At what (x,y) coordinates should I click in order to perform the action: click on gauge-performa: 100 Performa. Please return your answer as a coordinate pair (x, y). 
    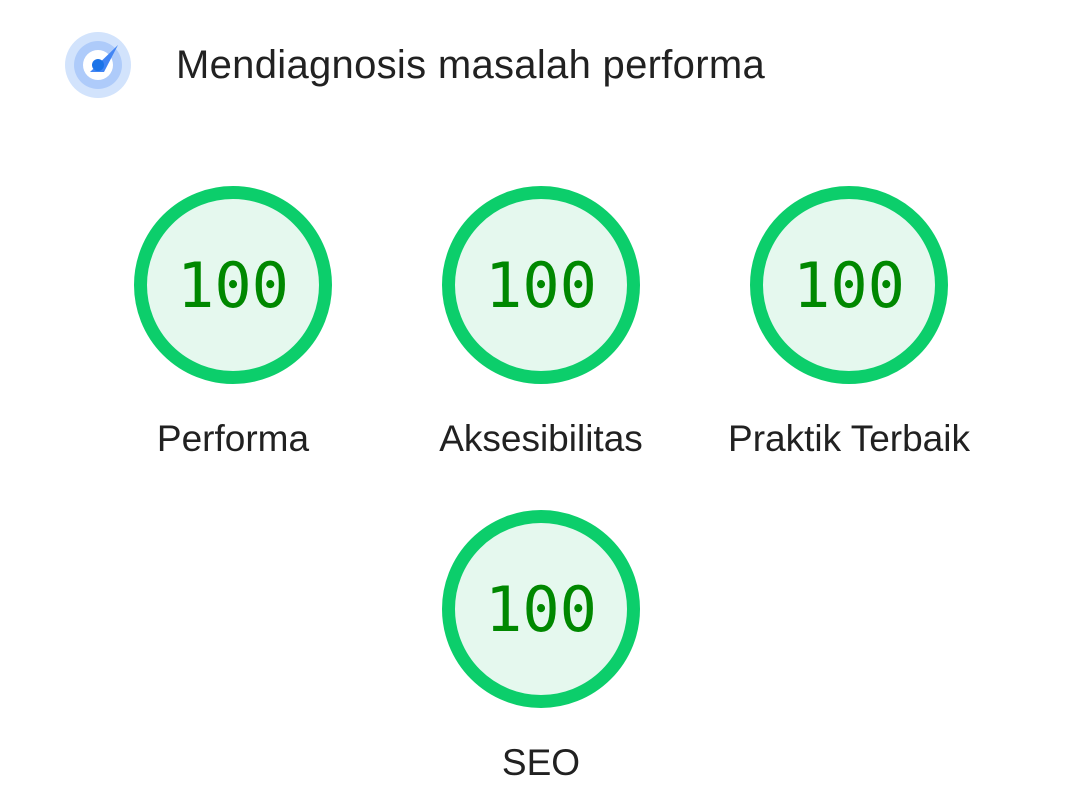
    Looking at the image, I should click on (233, 336).